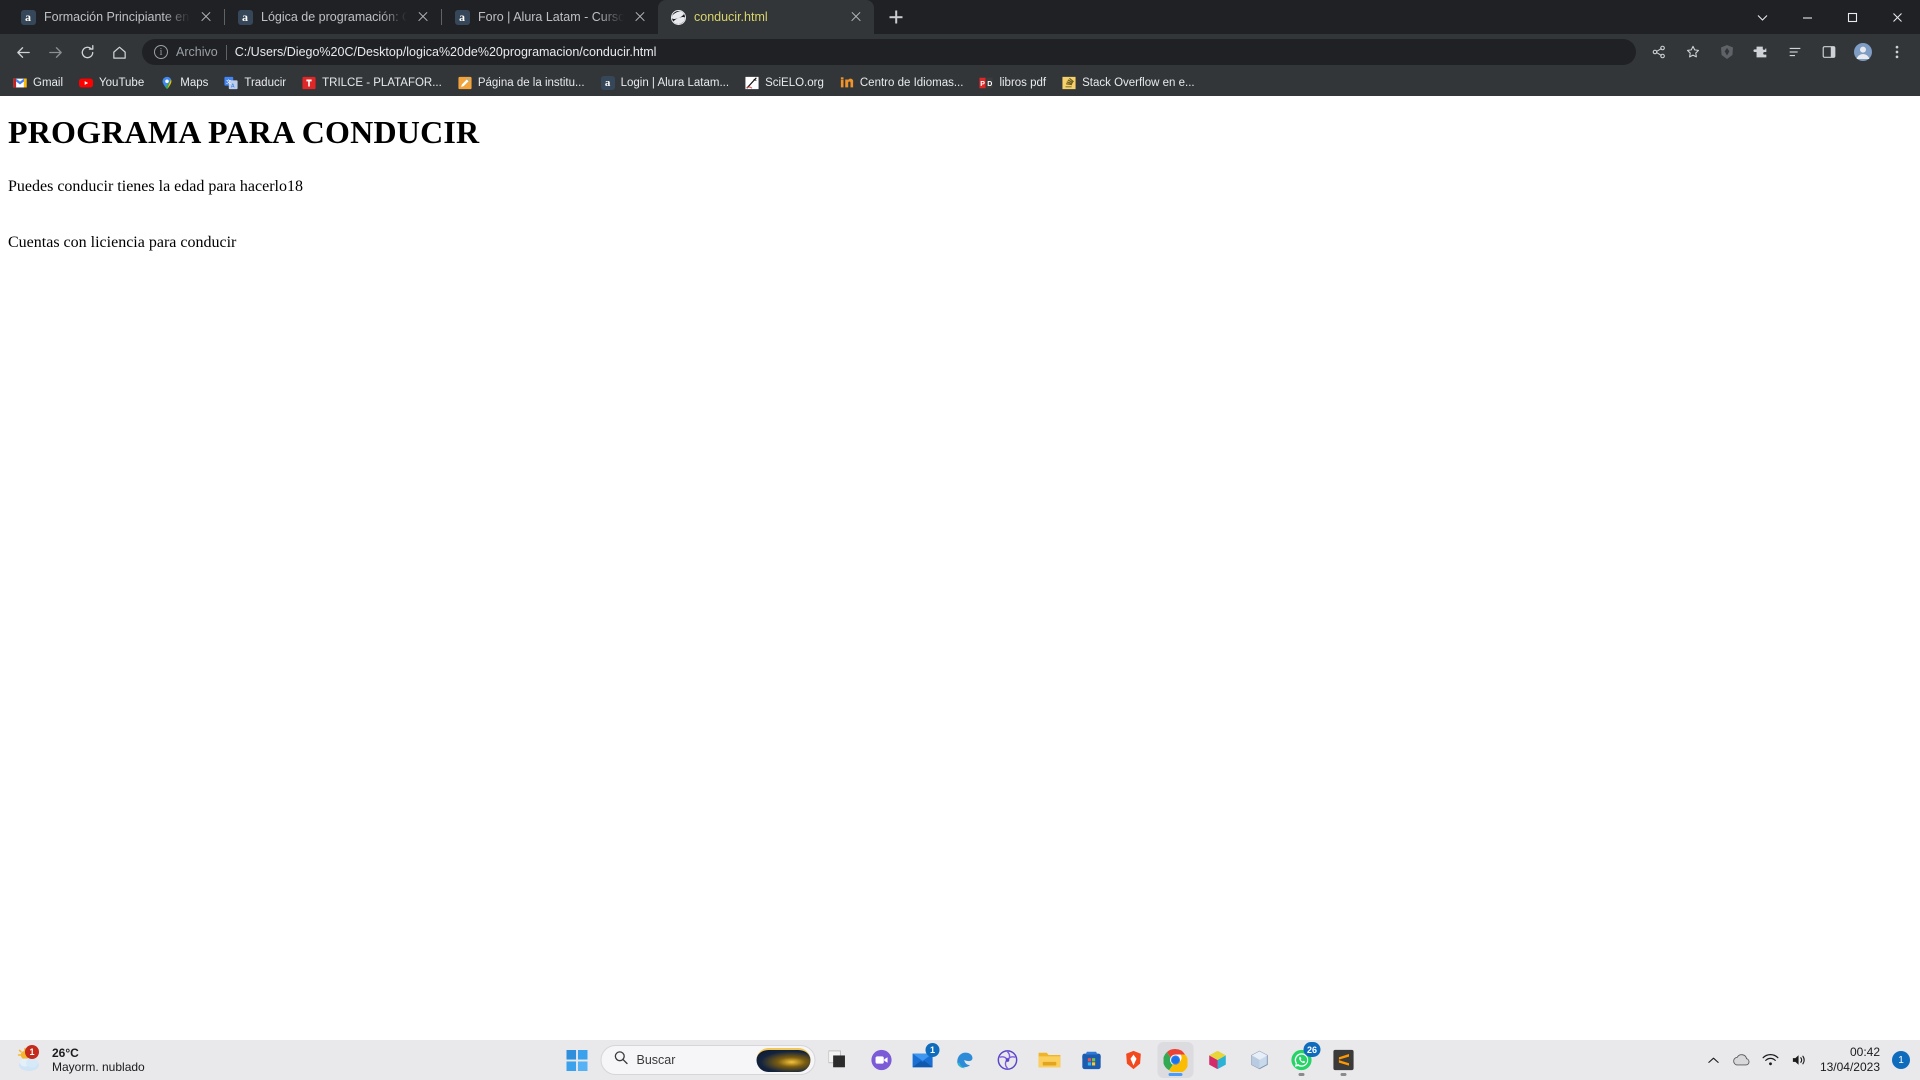 This screenshot has width=1920, height=1080. What do you see at coordinates (621, 1060) in the screenshot?
I see `search-icon` at bounding box center [621, 1060].